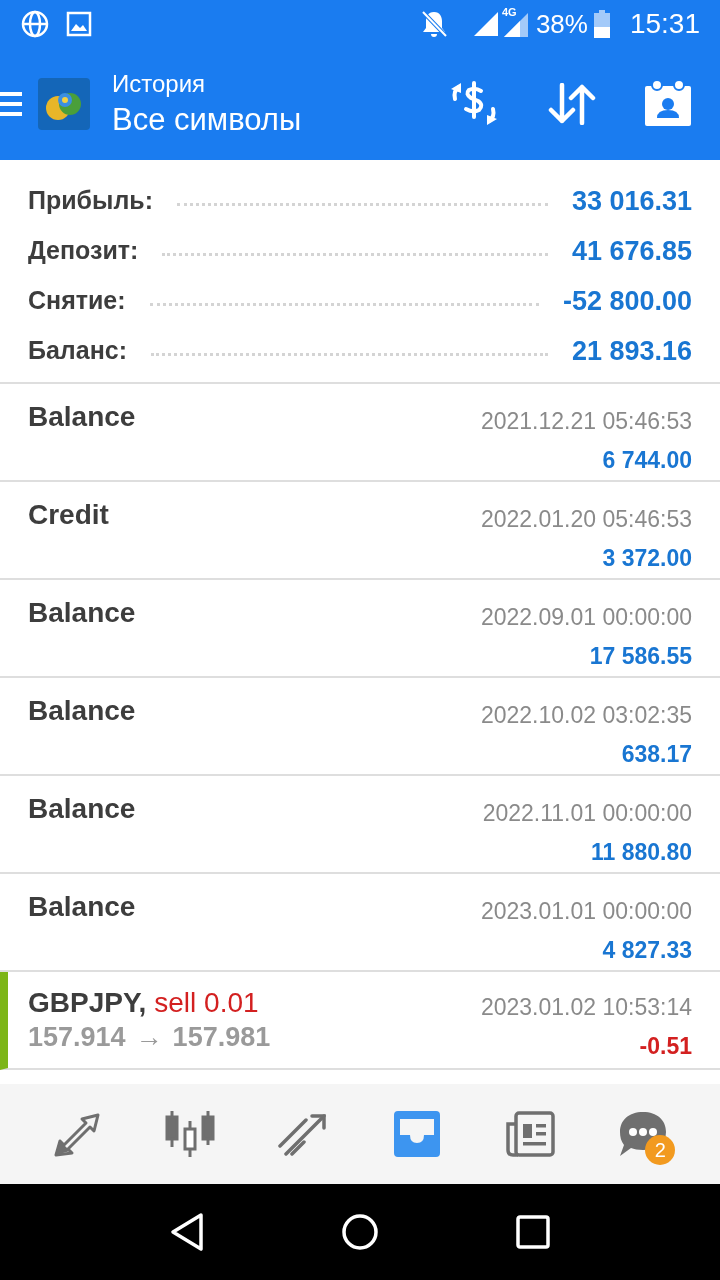 The width and height of the screenshot is (720, 1280). I want to click on network-type: 4G, so click(509, 12).